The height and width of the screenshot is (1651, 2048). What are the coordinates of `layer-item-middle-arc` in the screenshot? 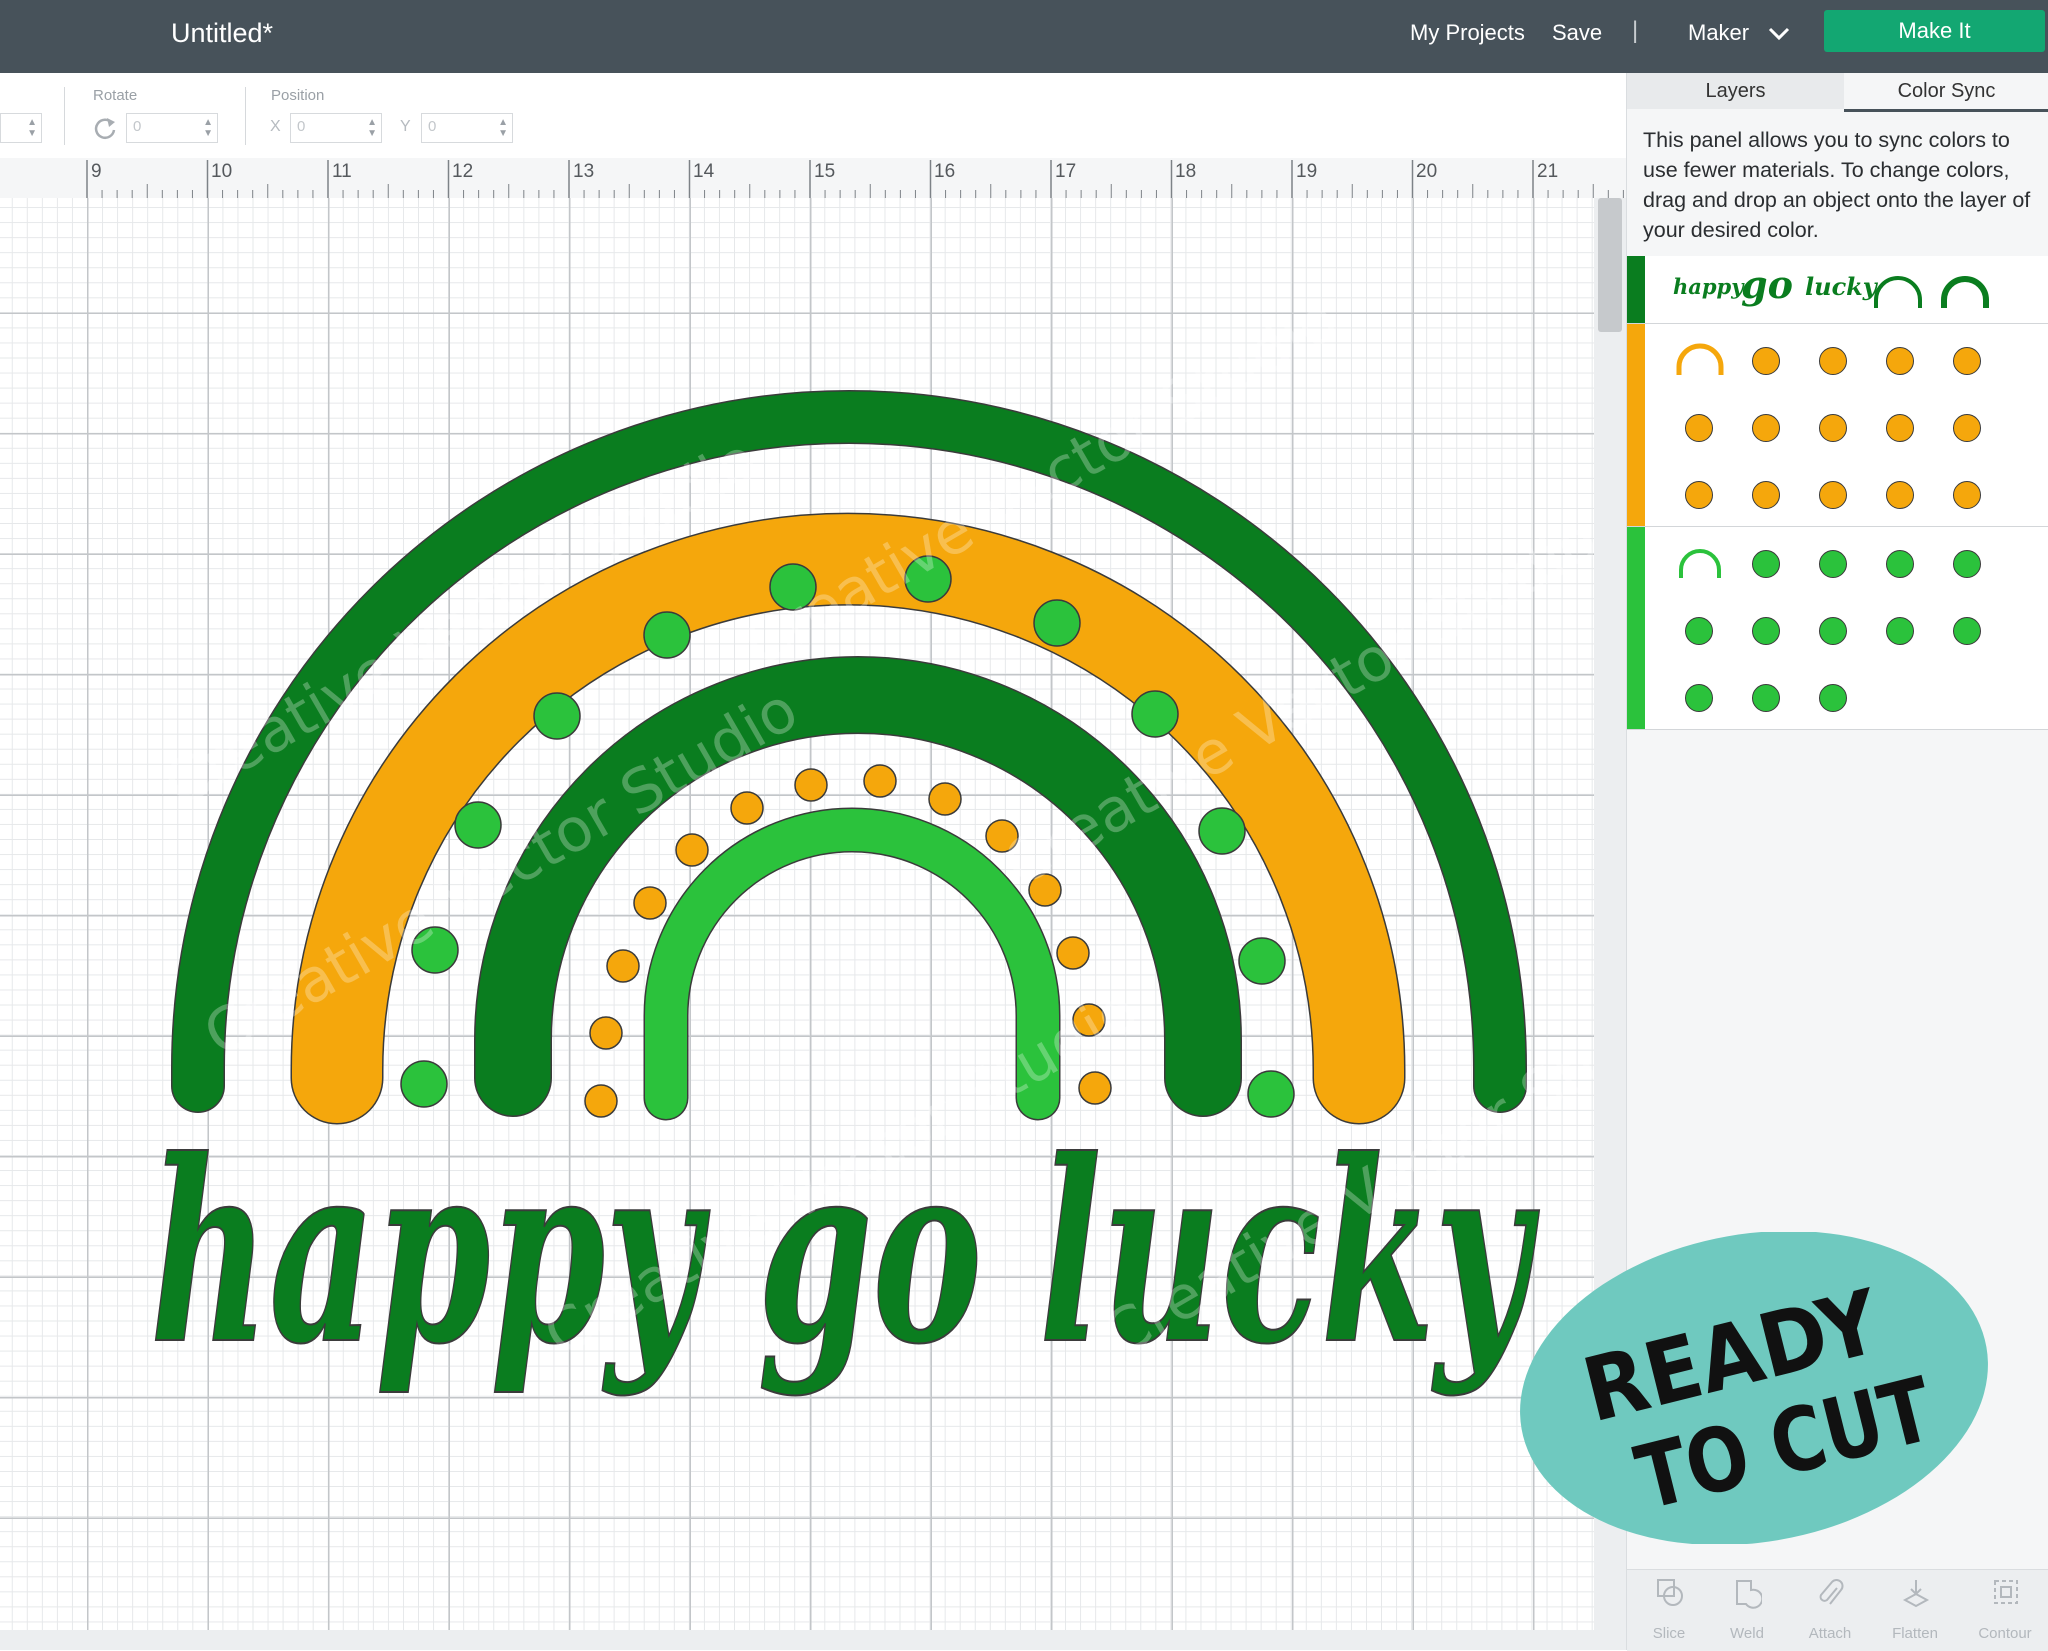 It's located at (1965, 290).